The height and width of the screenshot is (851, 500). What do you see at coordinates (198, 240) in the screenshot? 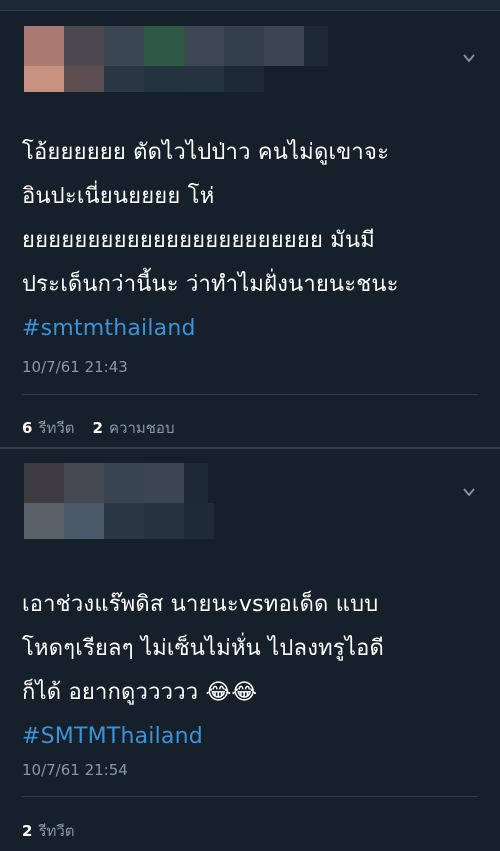
I see `tweet-text-line: ยยยยยยยยยยยยยยยยยยยยยยย มันมี` at bounding box center [198, 240].